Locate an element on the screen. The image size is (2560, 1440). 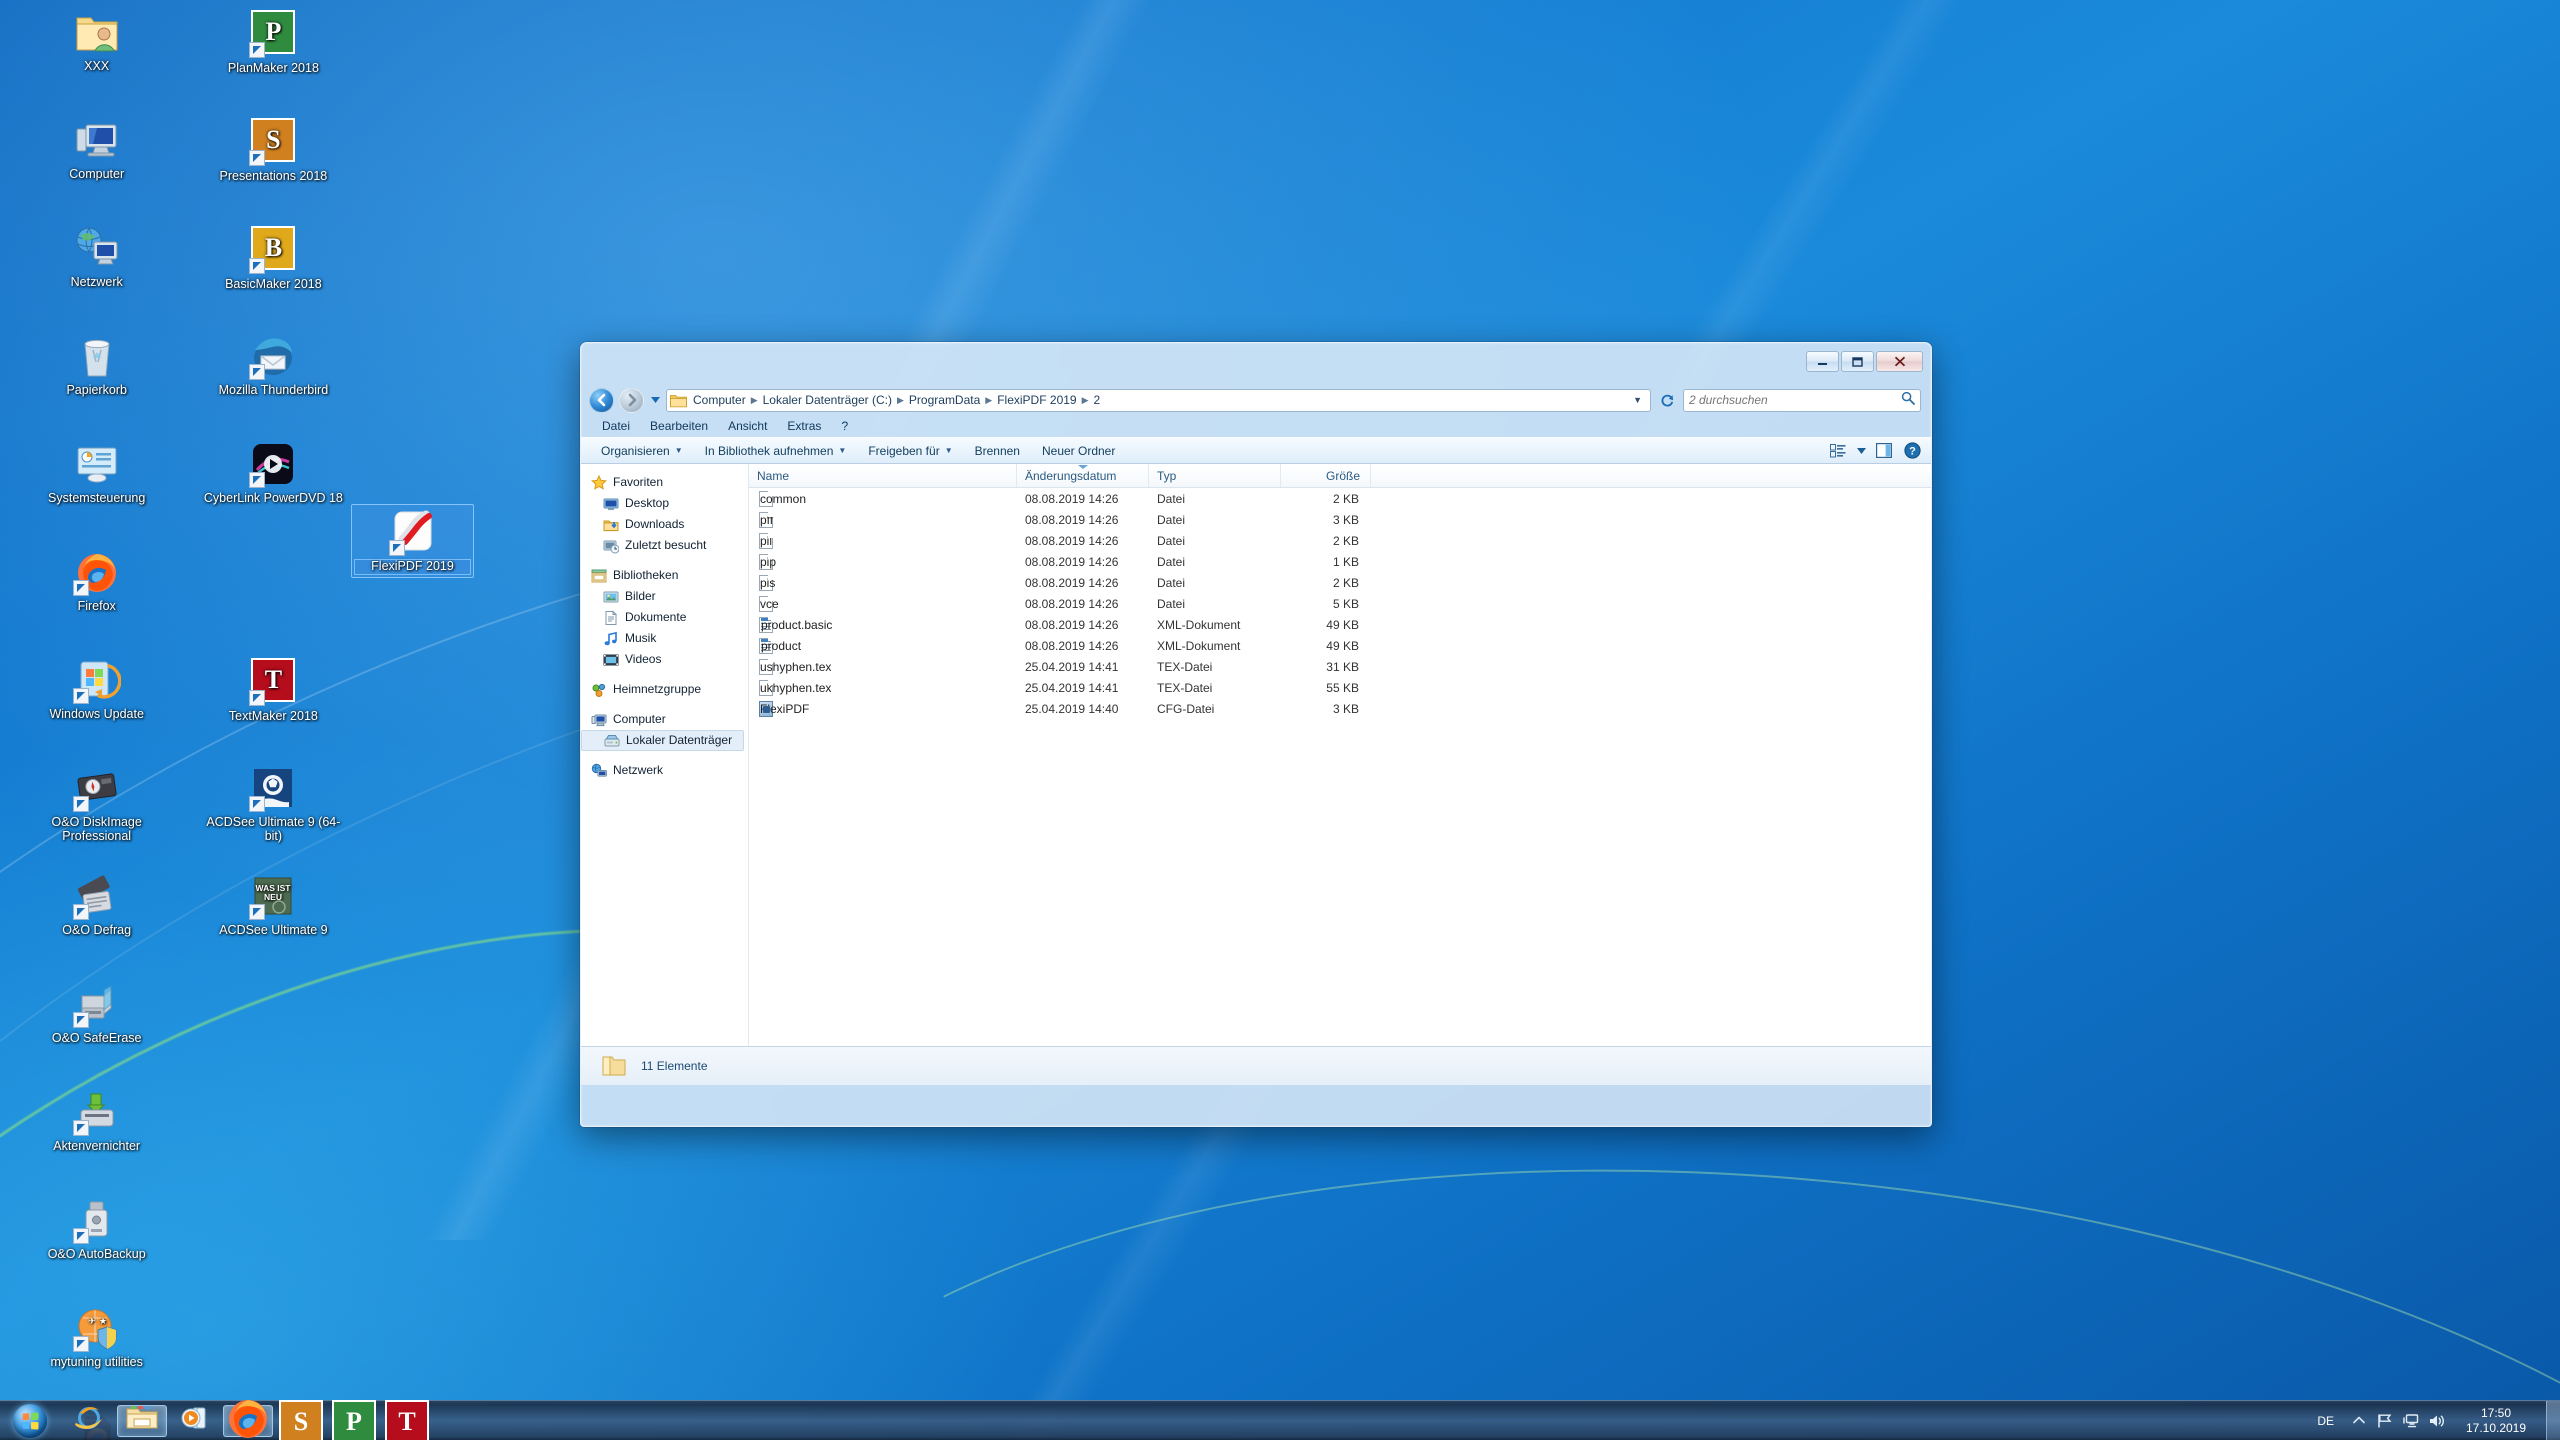
file-row: FlexiPDF 25.04.2019 14:40 CFG-Datei 3 KB is located at coordinates (1340, 708).